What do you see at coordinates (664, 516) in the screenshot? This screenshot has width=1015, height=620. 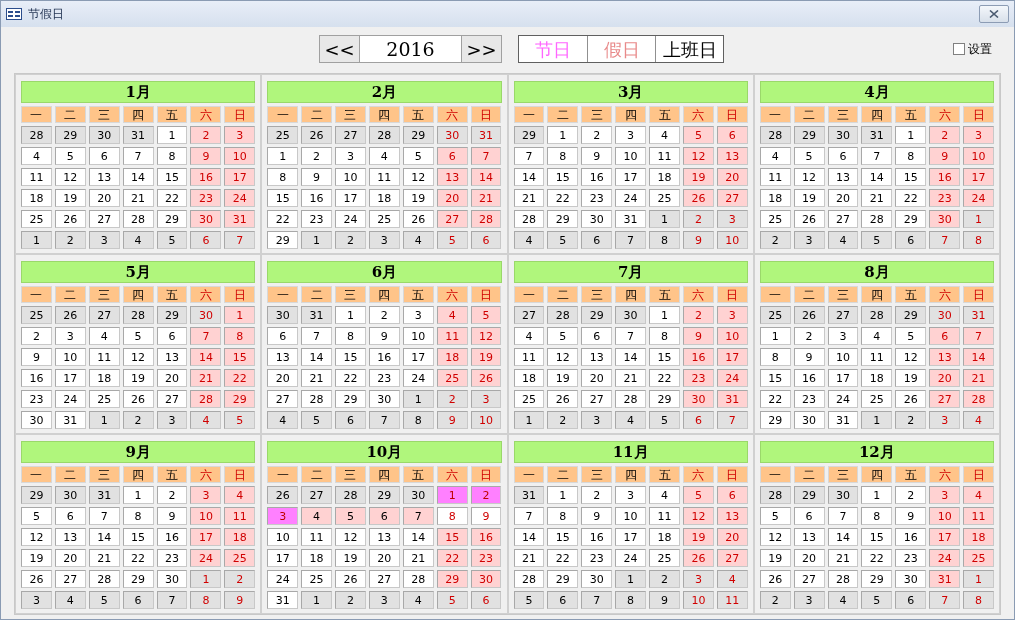 I see `day-cell: 11` at bounding box center [664, 516].